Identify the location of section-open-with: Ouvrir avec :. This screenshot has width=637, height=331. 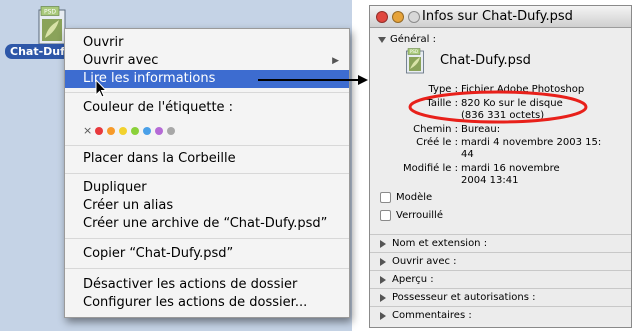
(500, 261).